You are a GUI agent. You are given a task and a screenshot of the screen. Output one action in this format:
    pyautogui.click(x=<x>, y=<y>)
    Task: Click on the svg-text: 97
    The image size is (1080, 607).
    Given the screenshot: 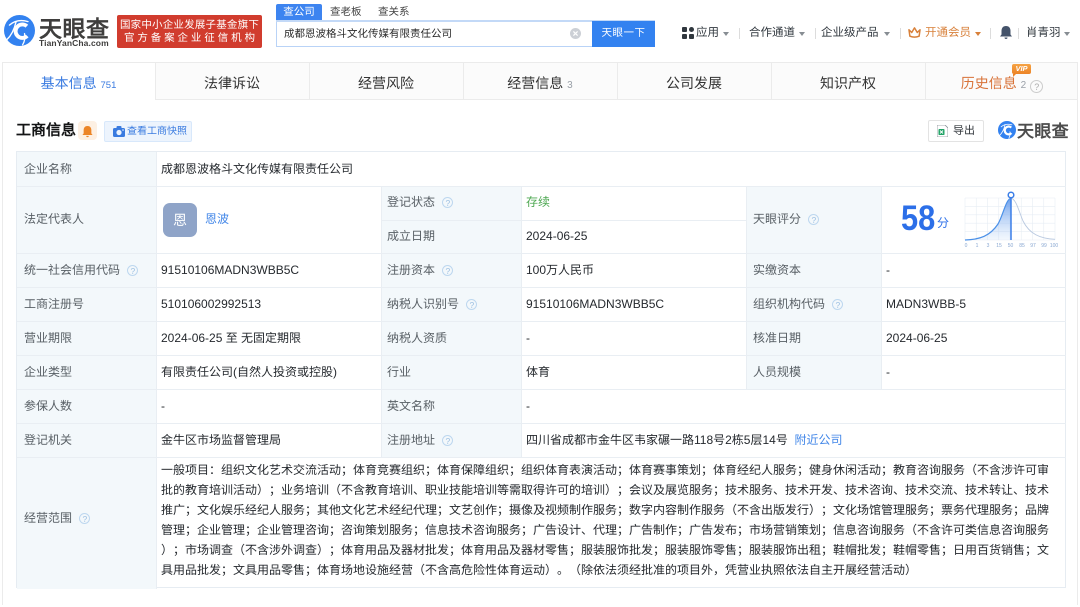 What is the action you would take?
    pyautogui.click(x=1033, y=245)
    